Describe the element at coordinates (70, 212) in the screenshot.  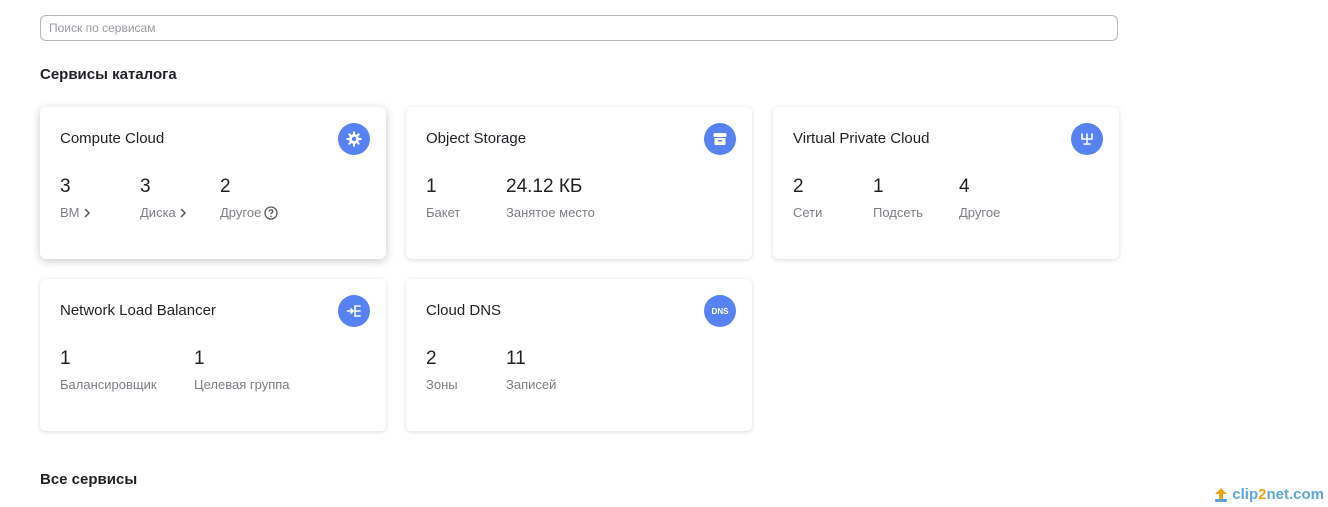
I see `metric-label: ВМ` at that location.